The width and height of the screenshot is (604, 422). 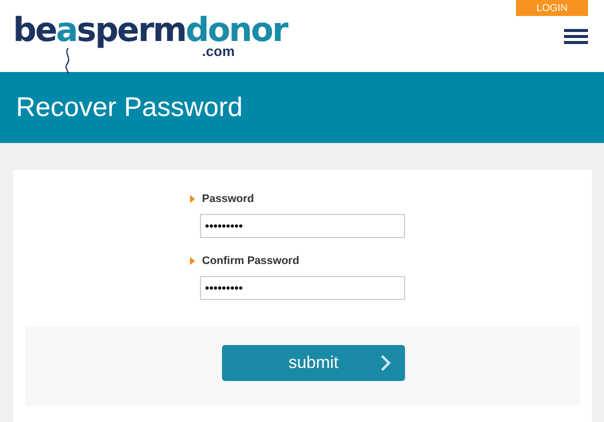 I want to click on field-label: Password, so click(x=228, y=199).